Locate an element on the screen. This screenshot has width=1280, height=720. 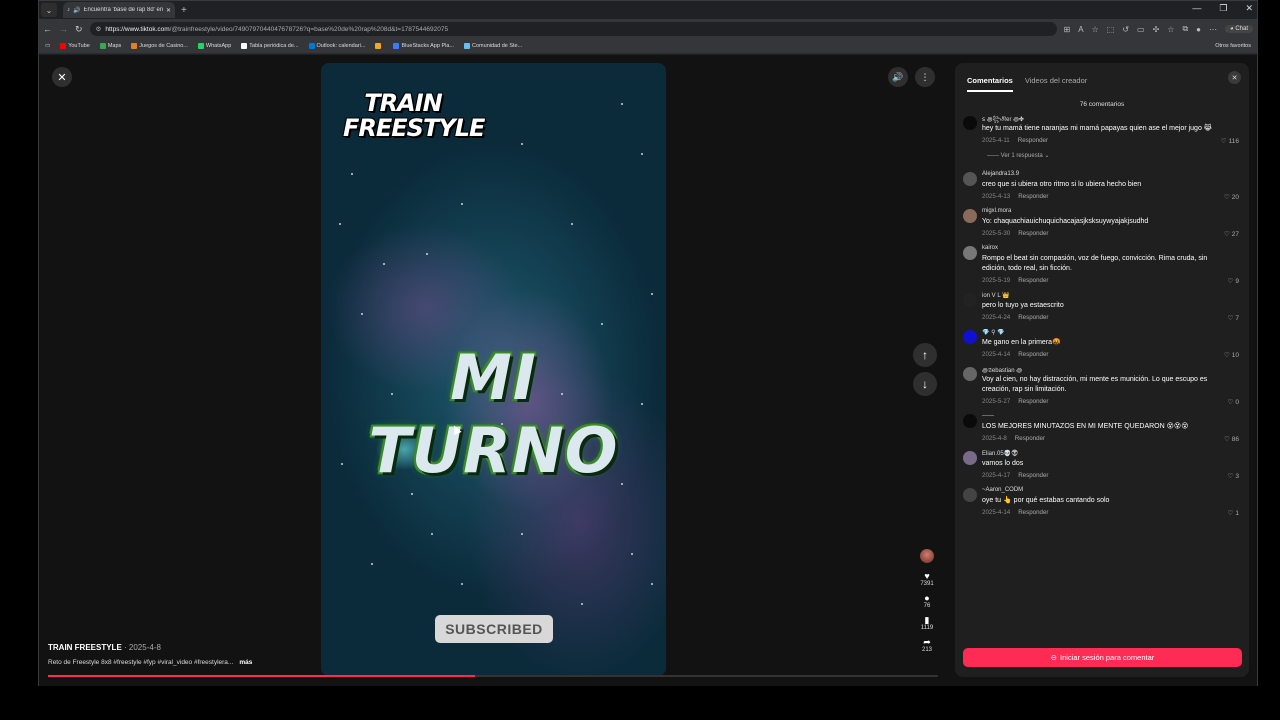
commenter-username: kairox is located at coordinates (1113, 249).